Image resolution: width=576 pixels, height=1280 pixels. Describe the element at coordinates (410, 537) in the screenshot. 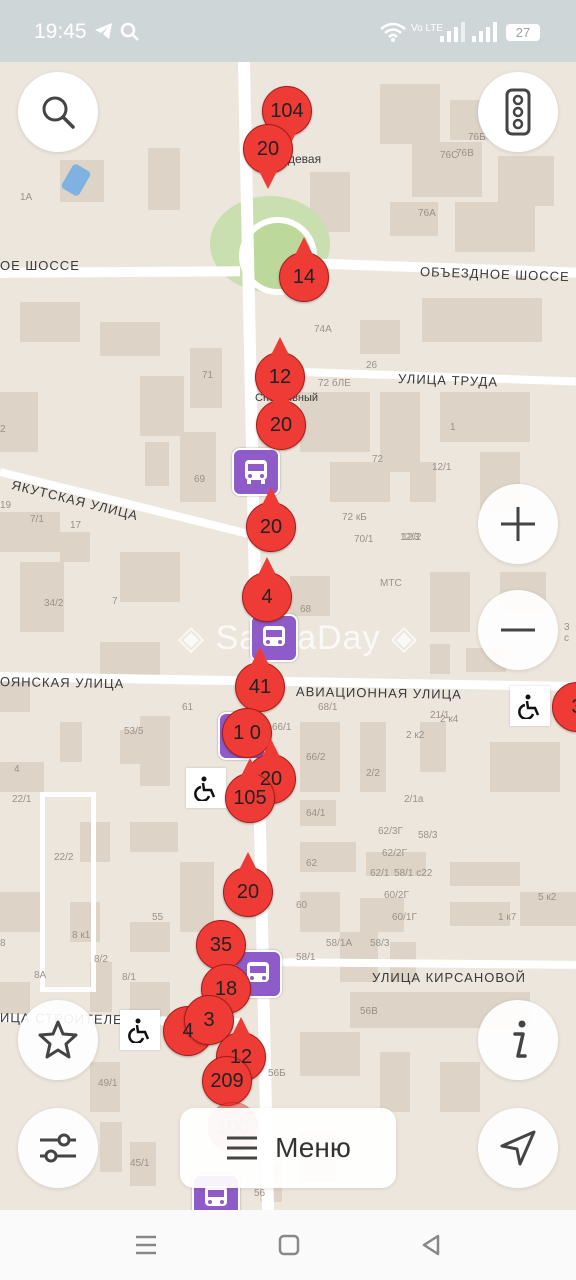

I see `house-number: 12/3` at that location.